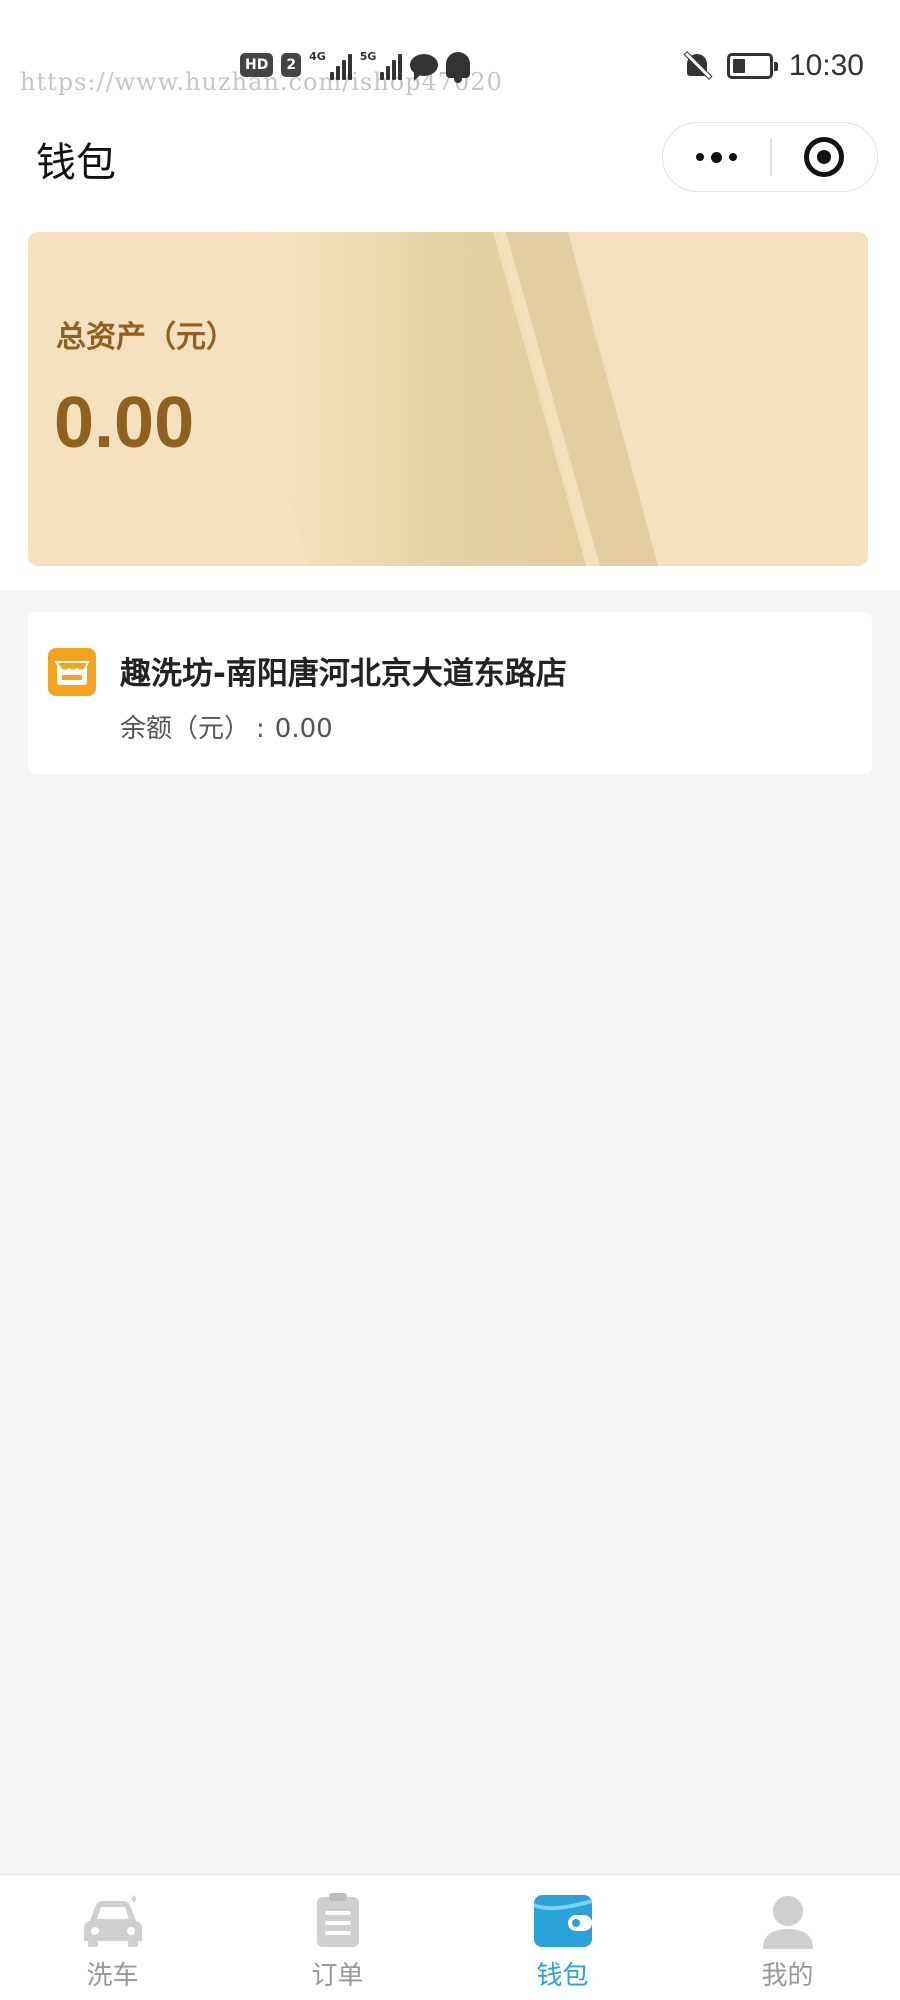 The width and height of the screenshot is (900, 2000). I want to click on signal-4g-icon: 4G, so click(330, 65).